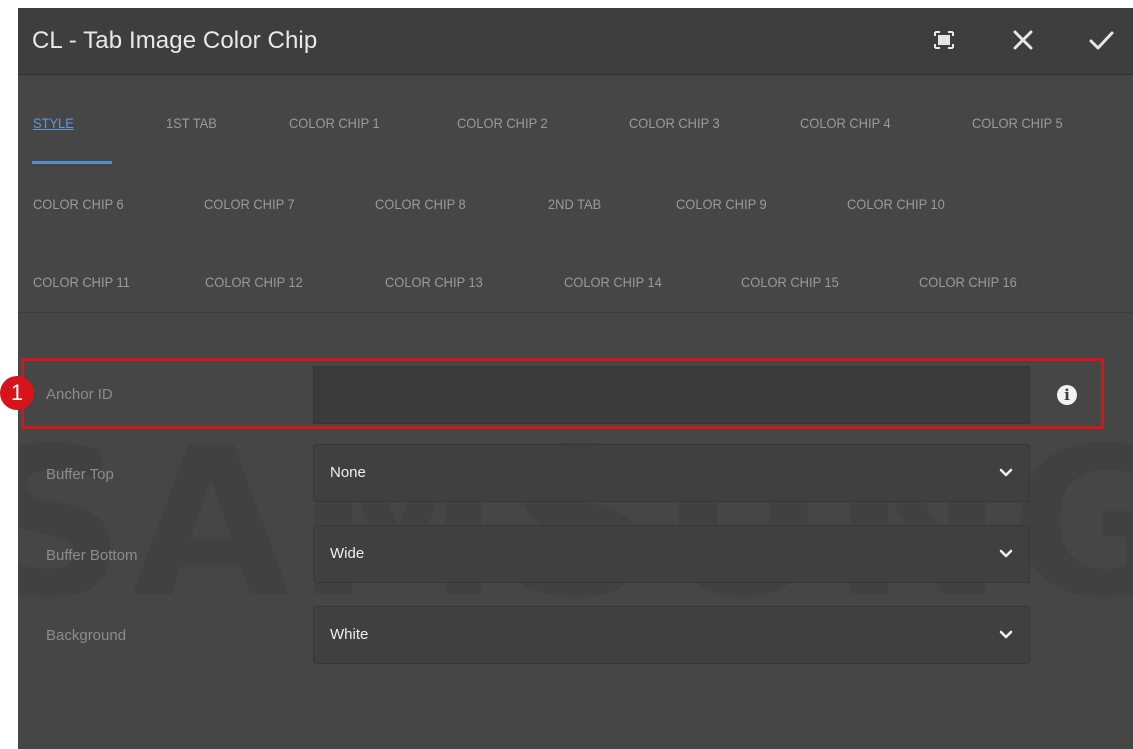 This screenshot has height=749, width=1133. I want to click on fullscreen-button, so click(944, 40).